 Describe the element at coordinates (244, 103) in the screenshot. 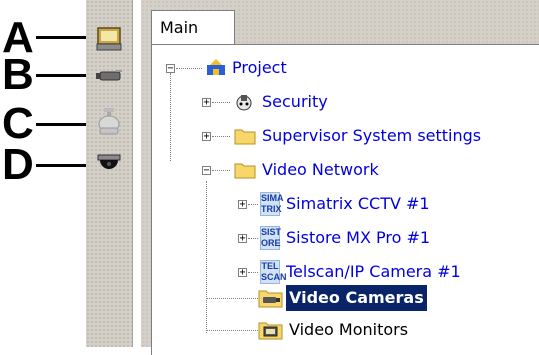

I see `security-icon` at that location.